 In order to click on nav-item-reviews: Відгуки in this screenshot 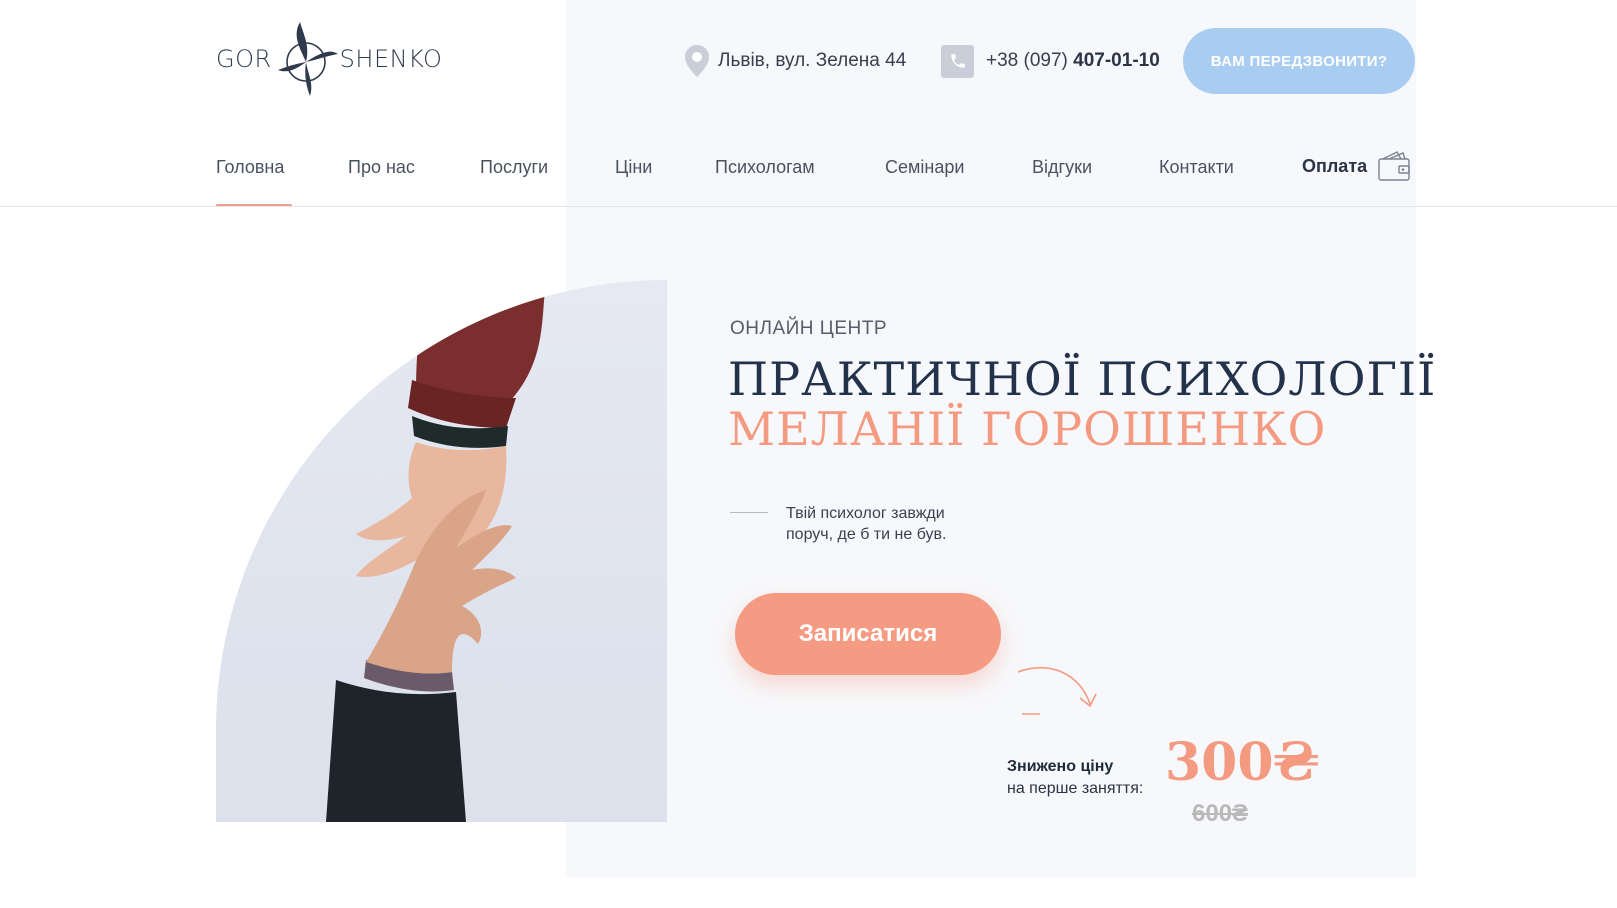, I will do `click(1062, 167)`.